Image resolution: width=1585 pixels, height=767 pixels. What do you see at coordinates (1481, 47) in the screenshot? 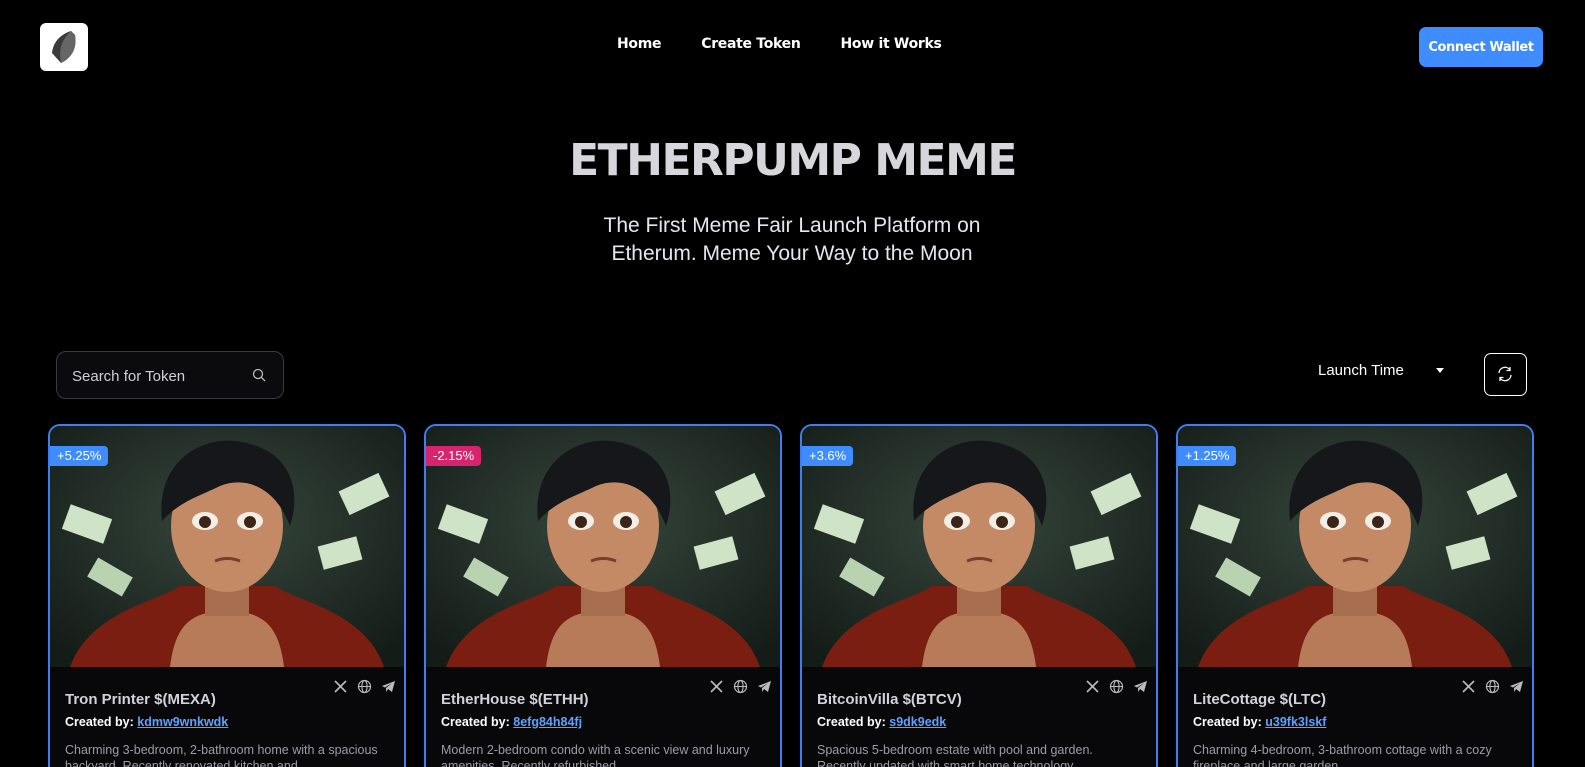
I see `connect-wallet-button: Connect Wallet` at bounding box center [1481, 47].